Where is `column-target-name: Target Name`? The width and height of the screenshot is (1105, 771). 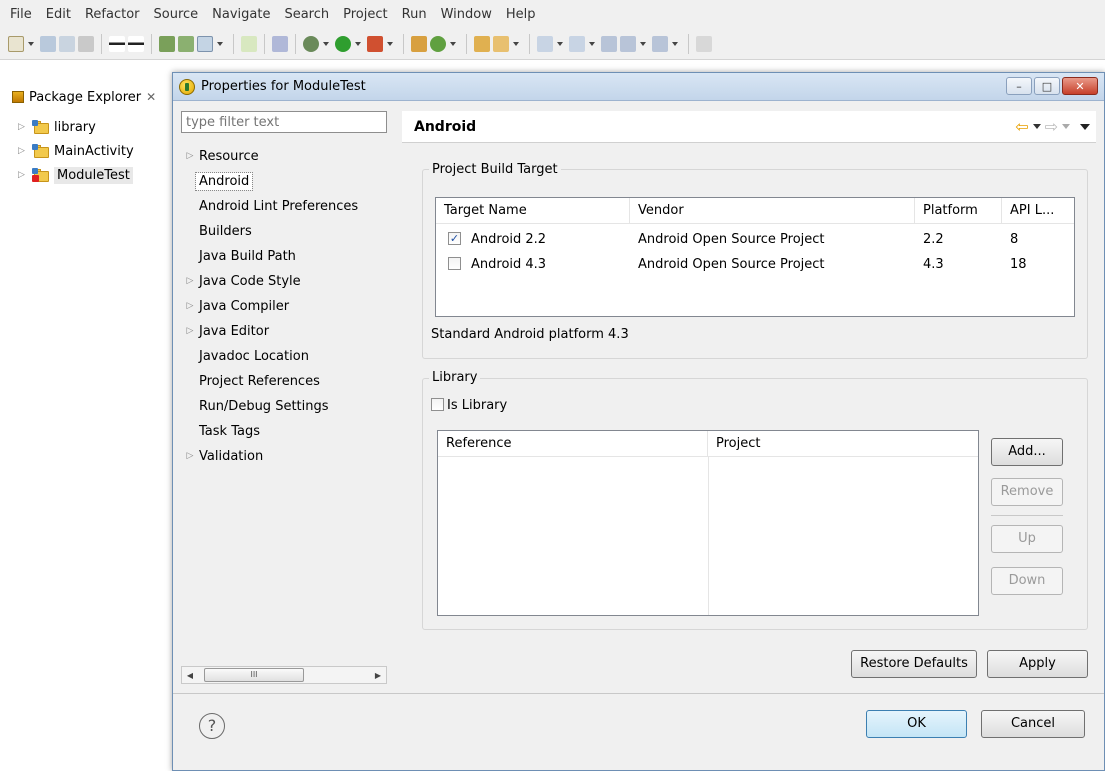
column-target-name: Target Name is located at coordinates (533, 211).